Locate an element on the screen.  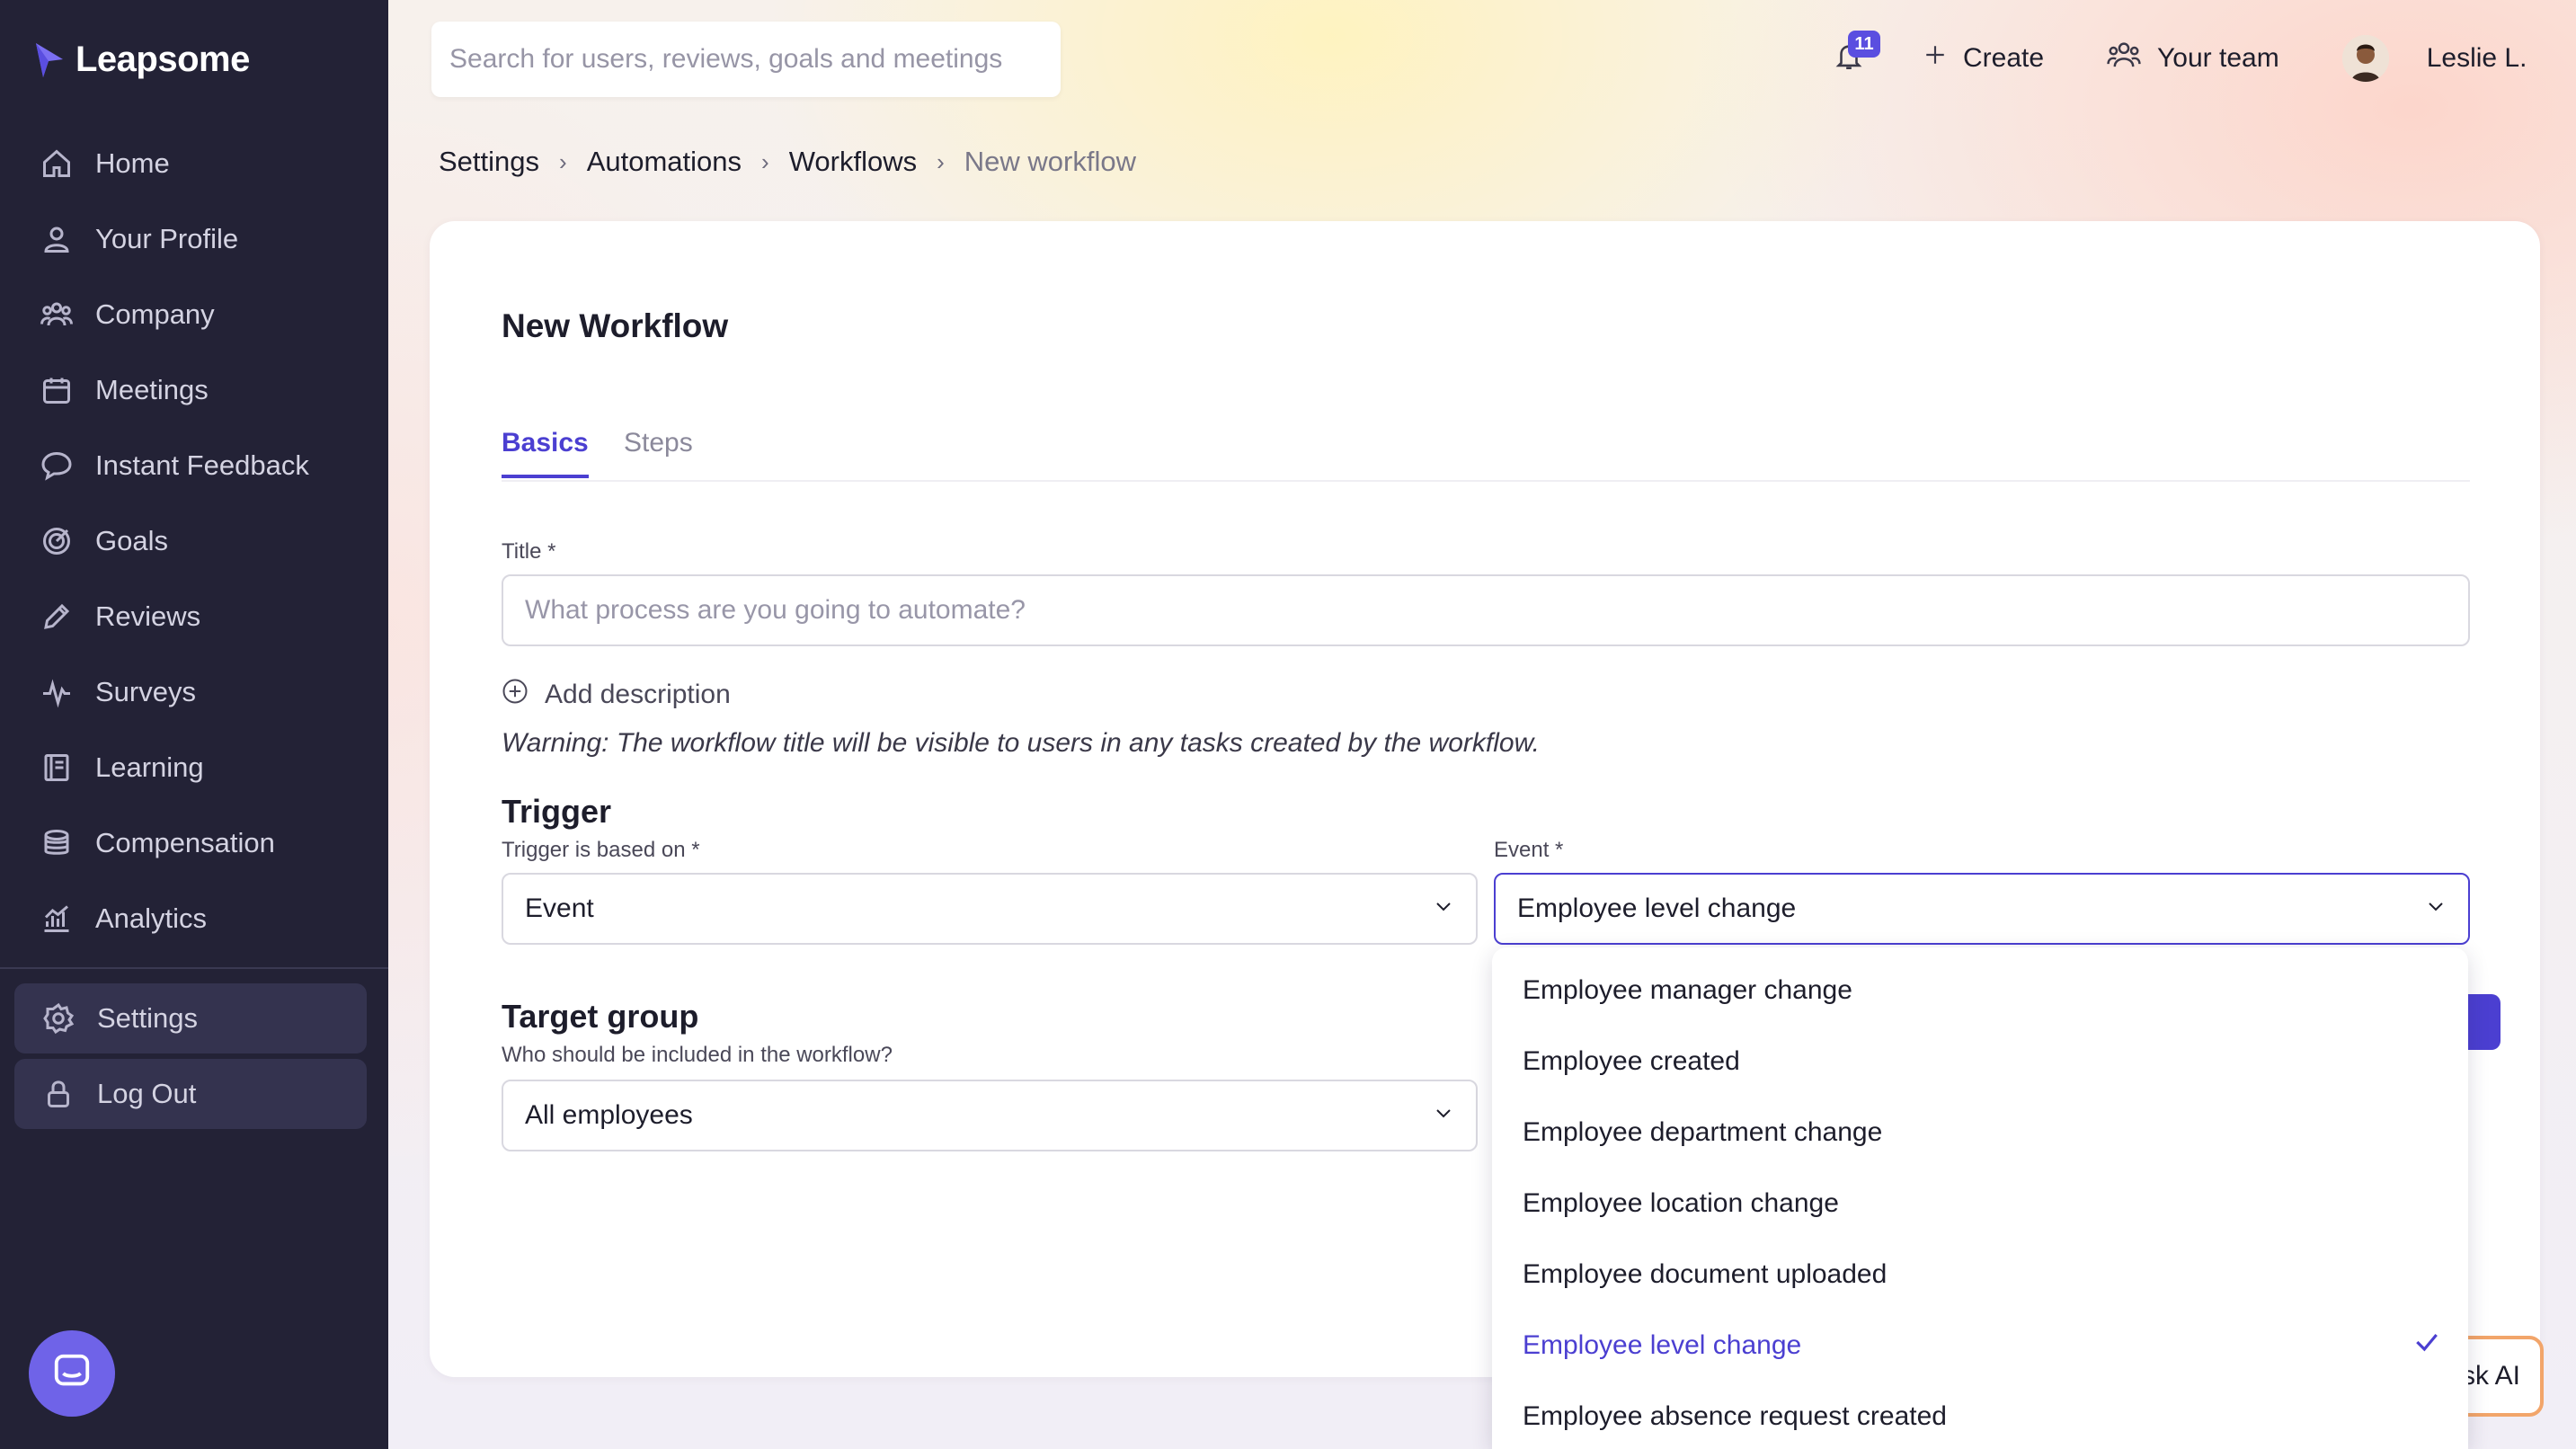
sidebar-item-label: Learning is located at coordinates (149, 767).